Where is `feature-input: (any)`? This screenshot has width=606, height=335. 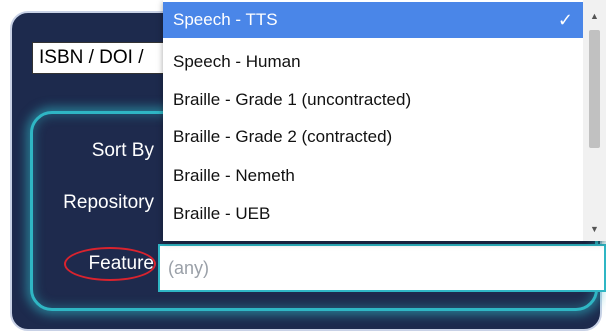 feature-input: (any) is located at coordinates (382, 268).